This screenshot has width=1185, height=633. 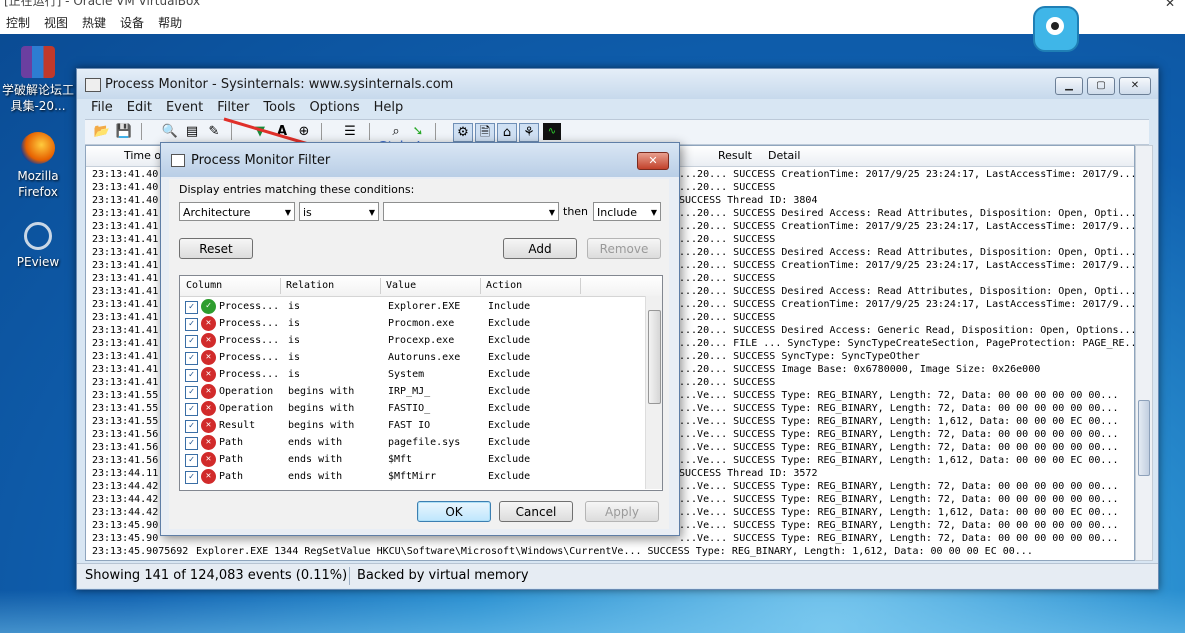 I want to click on autoscroll-icon: ▤, so click(x=192, y=131).